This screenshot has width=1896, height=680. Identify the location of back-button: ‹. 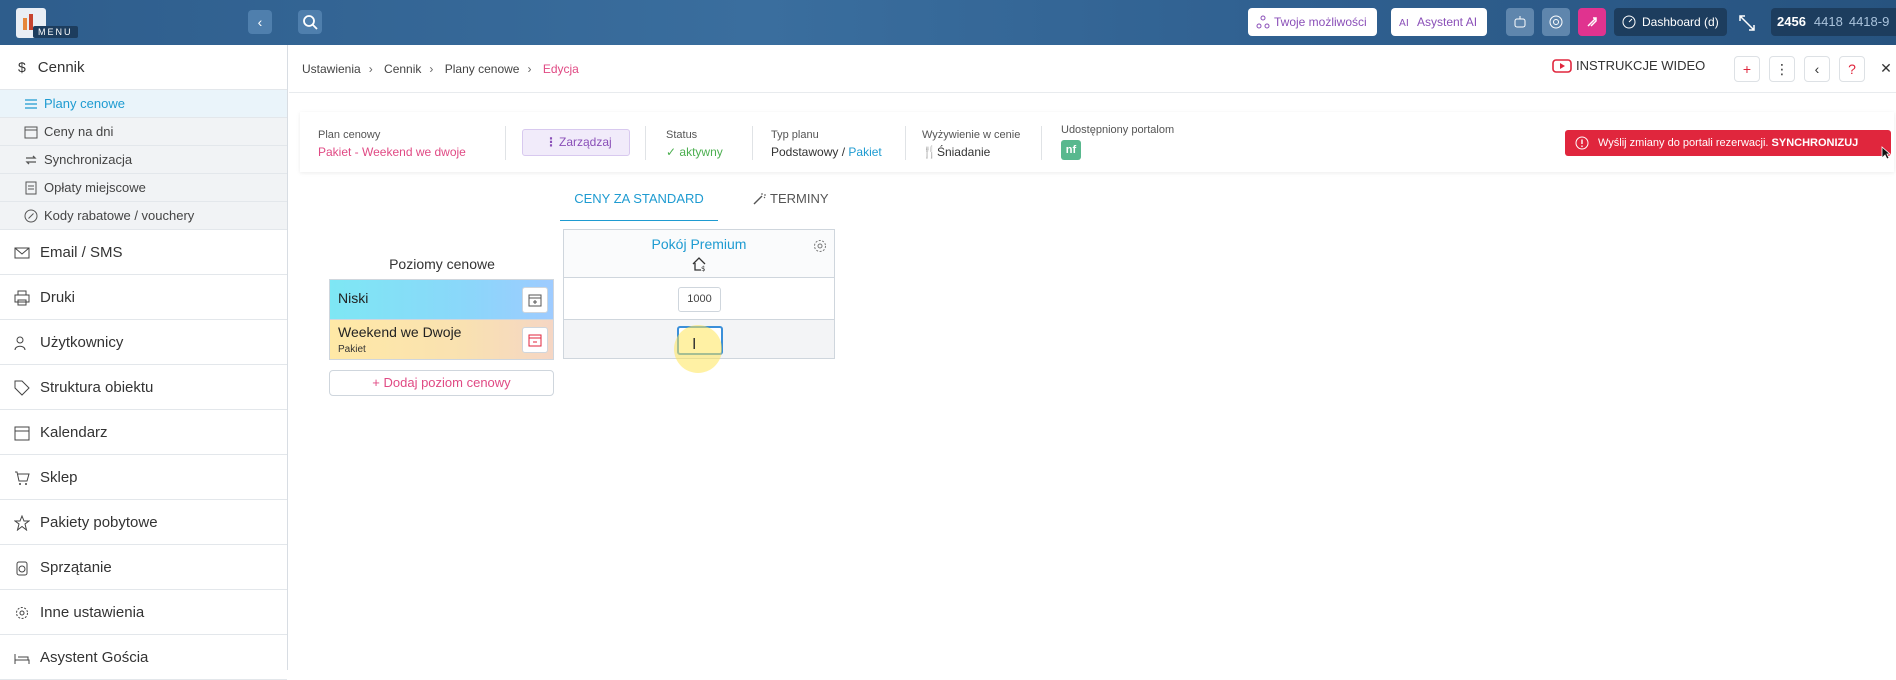
(1817, 69).